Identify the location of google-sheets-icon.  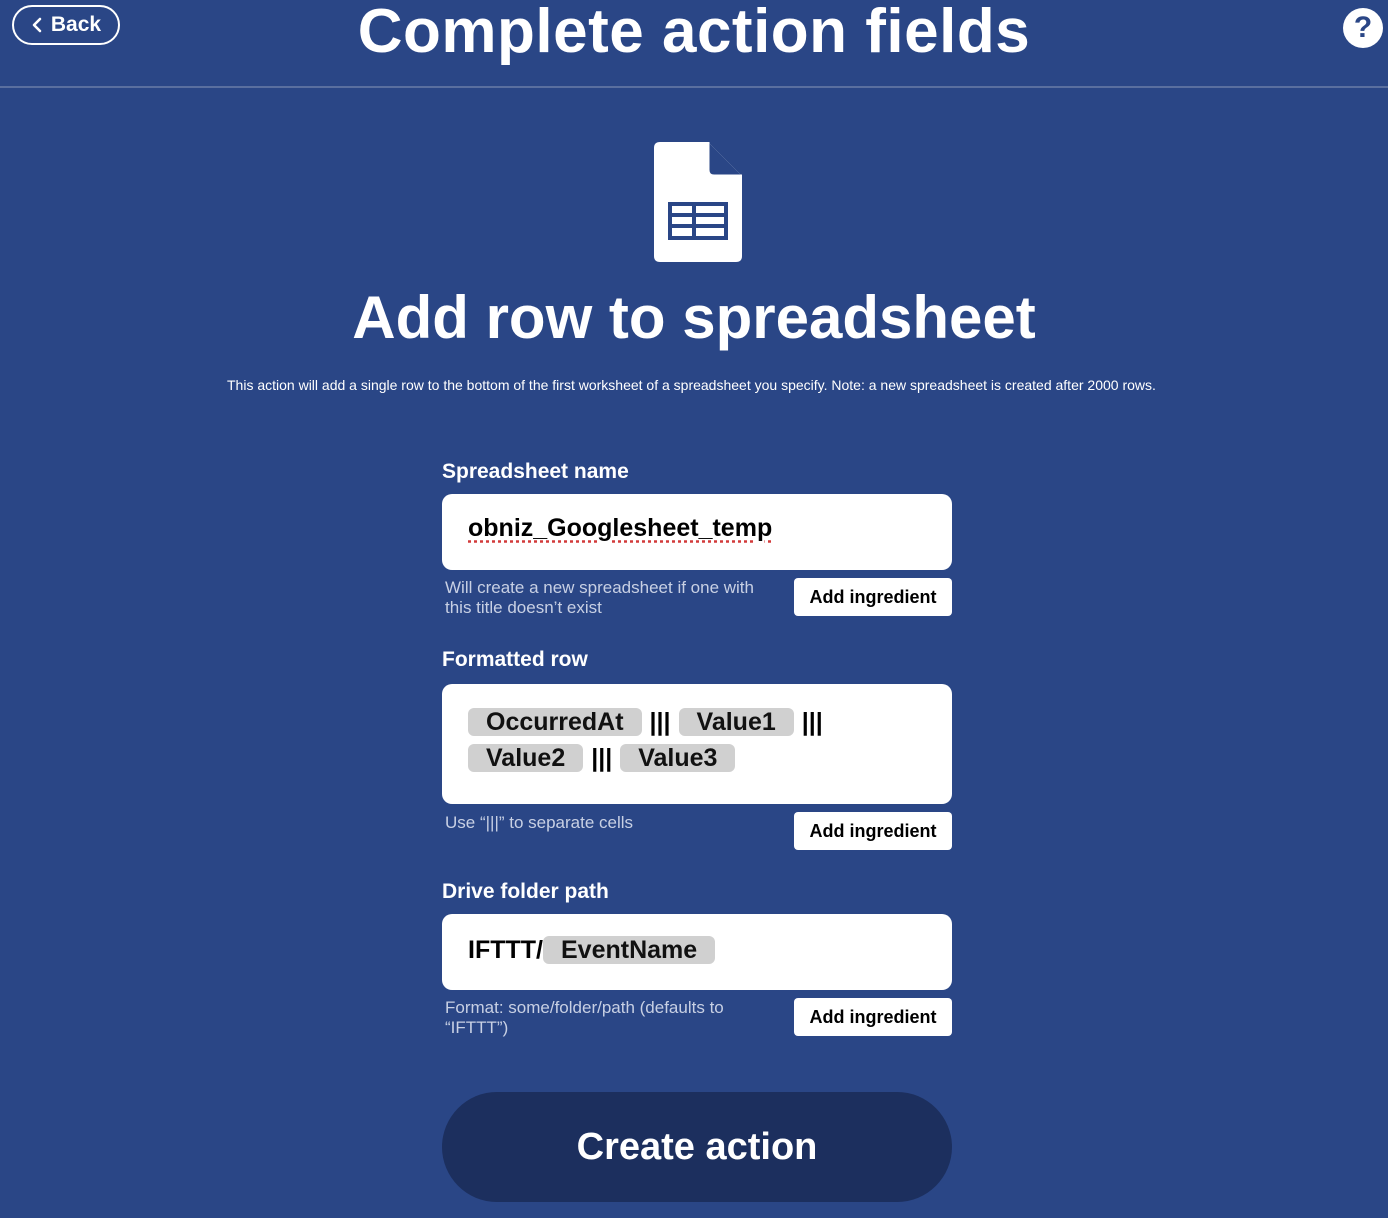
(698, 202).